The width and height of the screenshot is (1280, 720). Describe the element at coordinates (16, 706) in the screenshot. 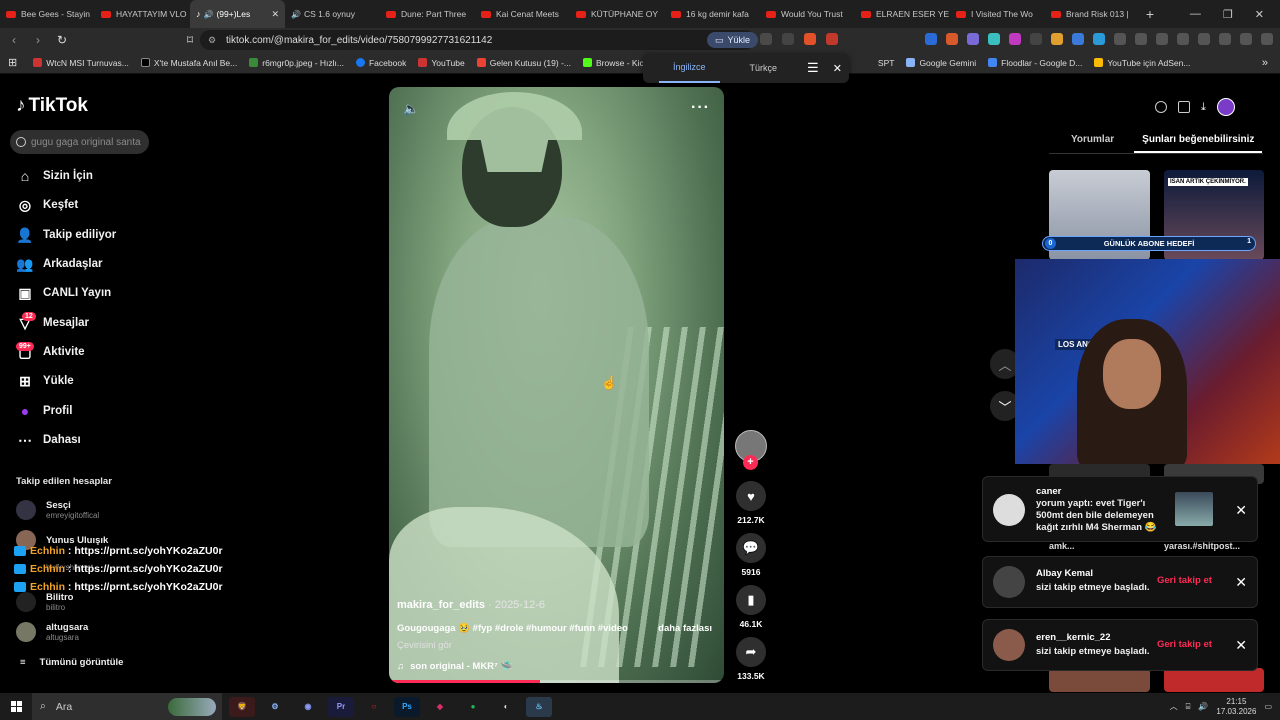

I see `windows-start-icon` at that location.